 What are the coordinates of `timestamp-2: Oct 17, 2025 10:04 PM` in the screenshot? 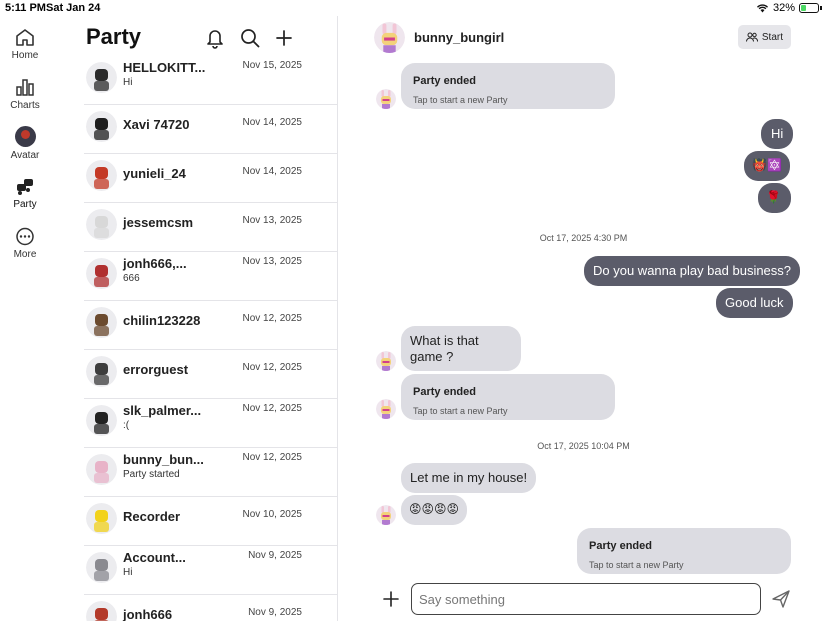 It's located at (583, 446).